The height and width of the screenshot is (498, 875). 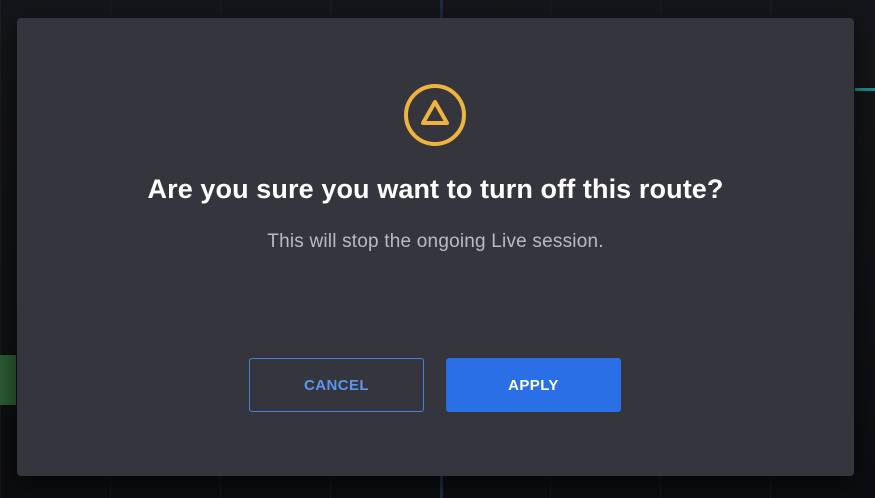 I want to click on dialog-message: This will stop the ongoing Live session., so click(x=435, y=241).